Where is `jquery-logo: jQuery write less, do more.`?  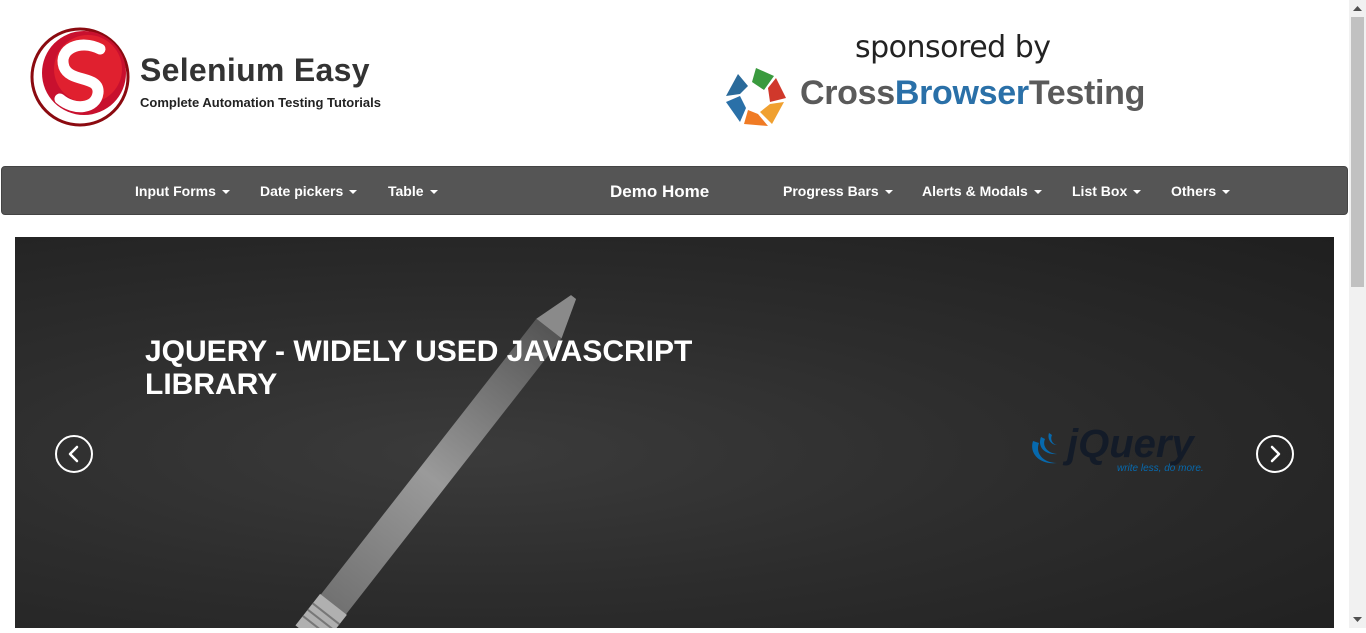 jquery-logo: jQuery write less, do more. is located at coordinates (1129, 448).